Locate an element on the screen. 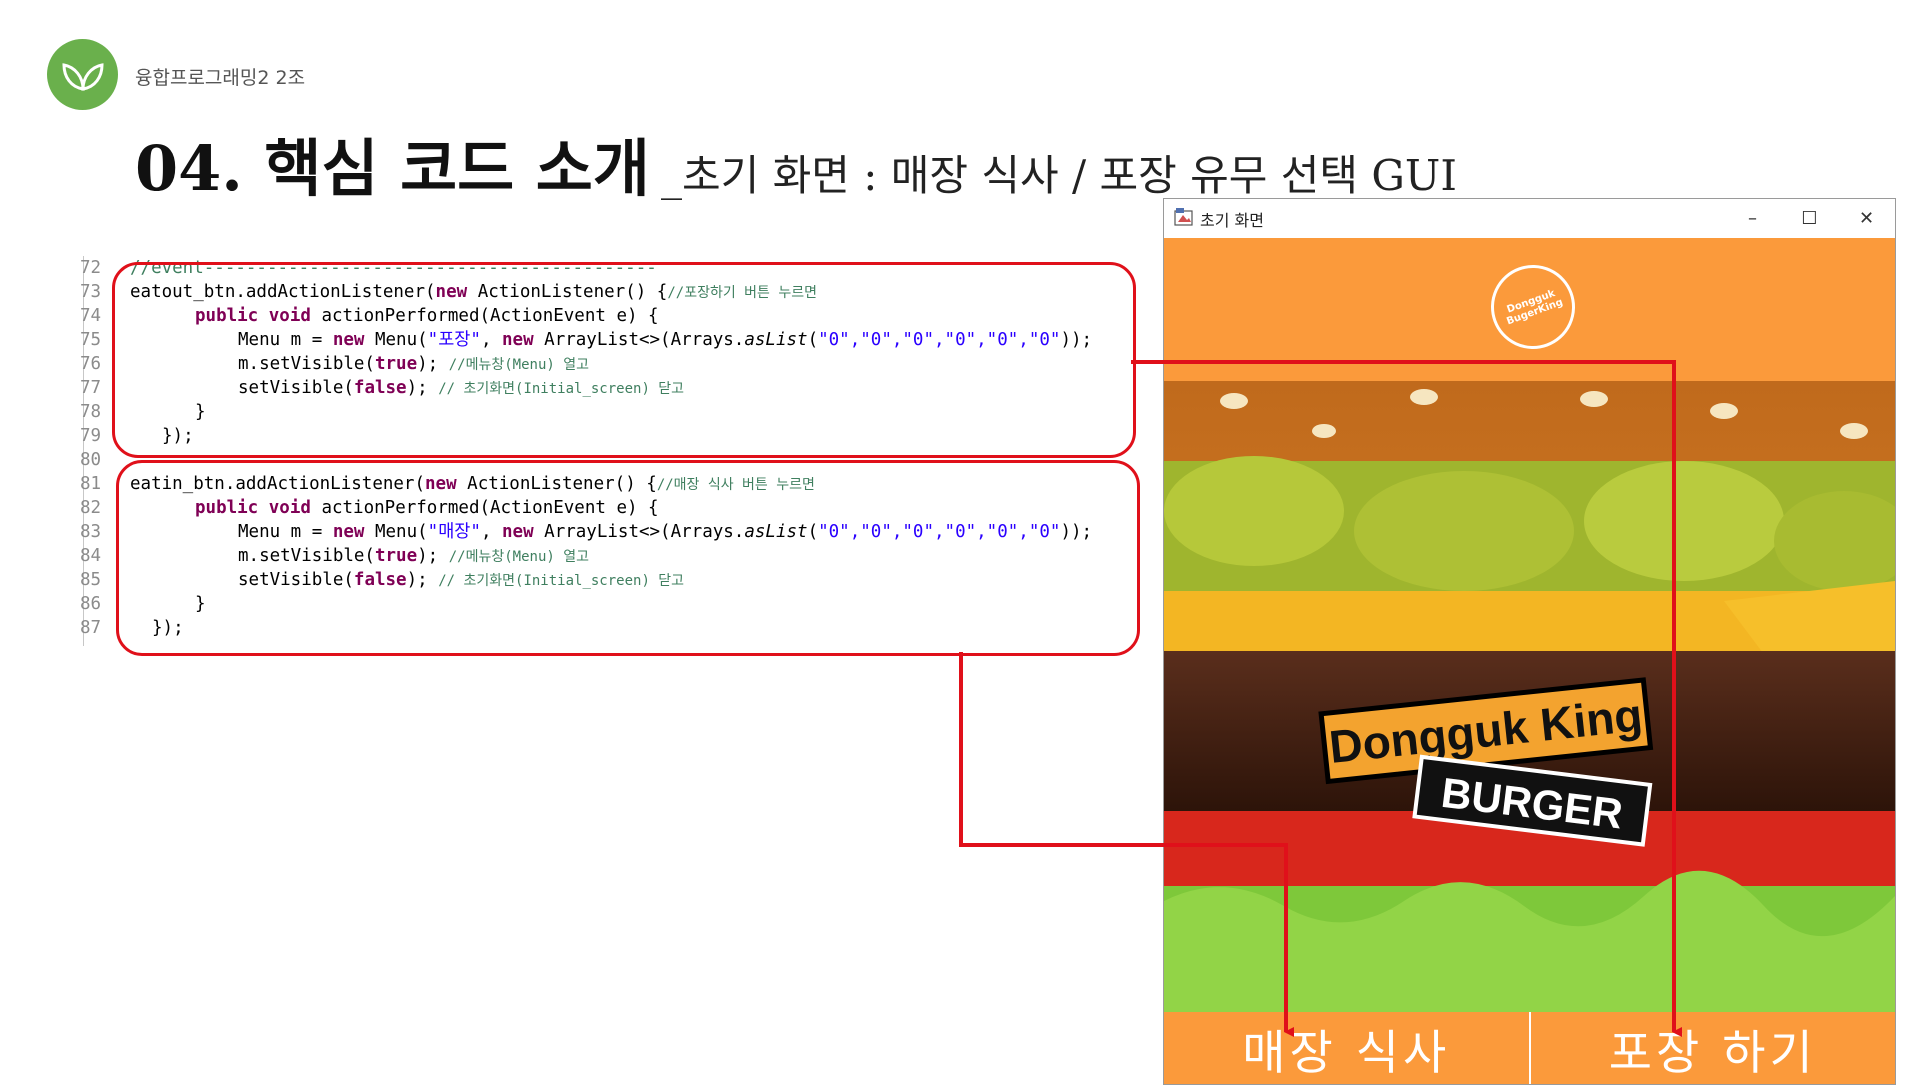 The width and height of the screenshot is (1920, 1085). eatout-code-highlight is located at coordinates (624, 360).